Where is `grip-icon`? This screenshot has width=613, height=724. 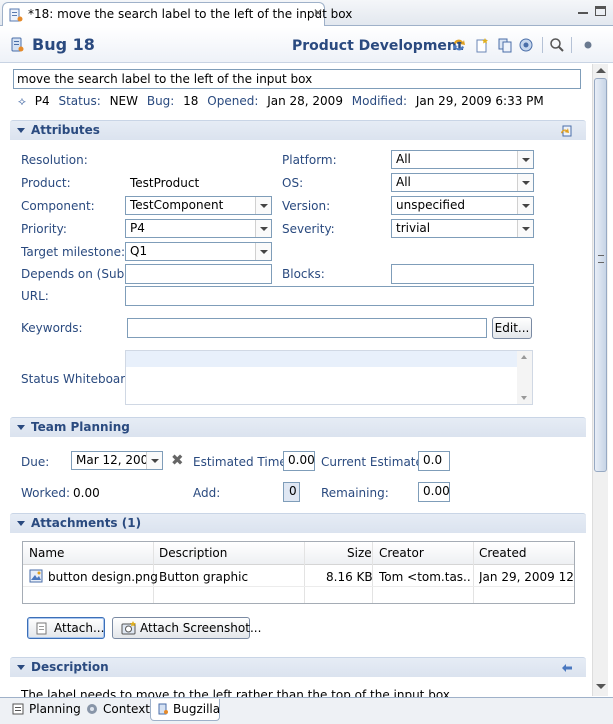 grip-icon is located at coordinates (601, 259).